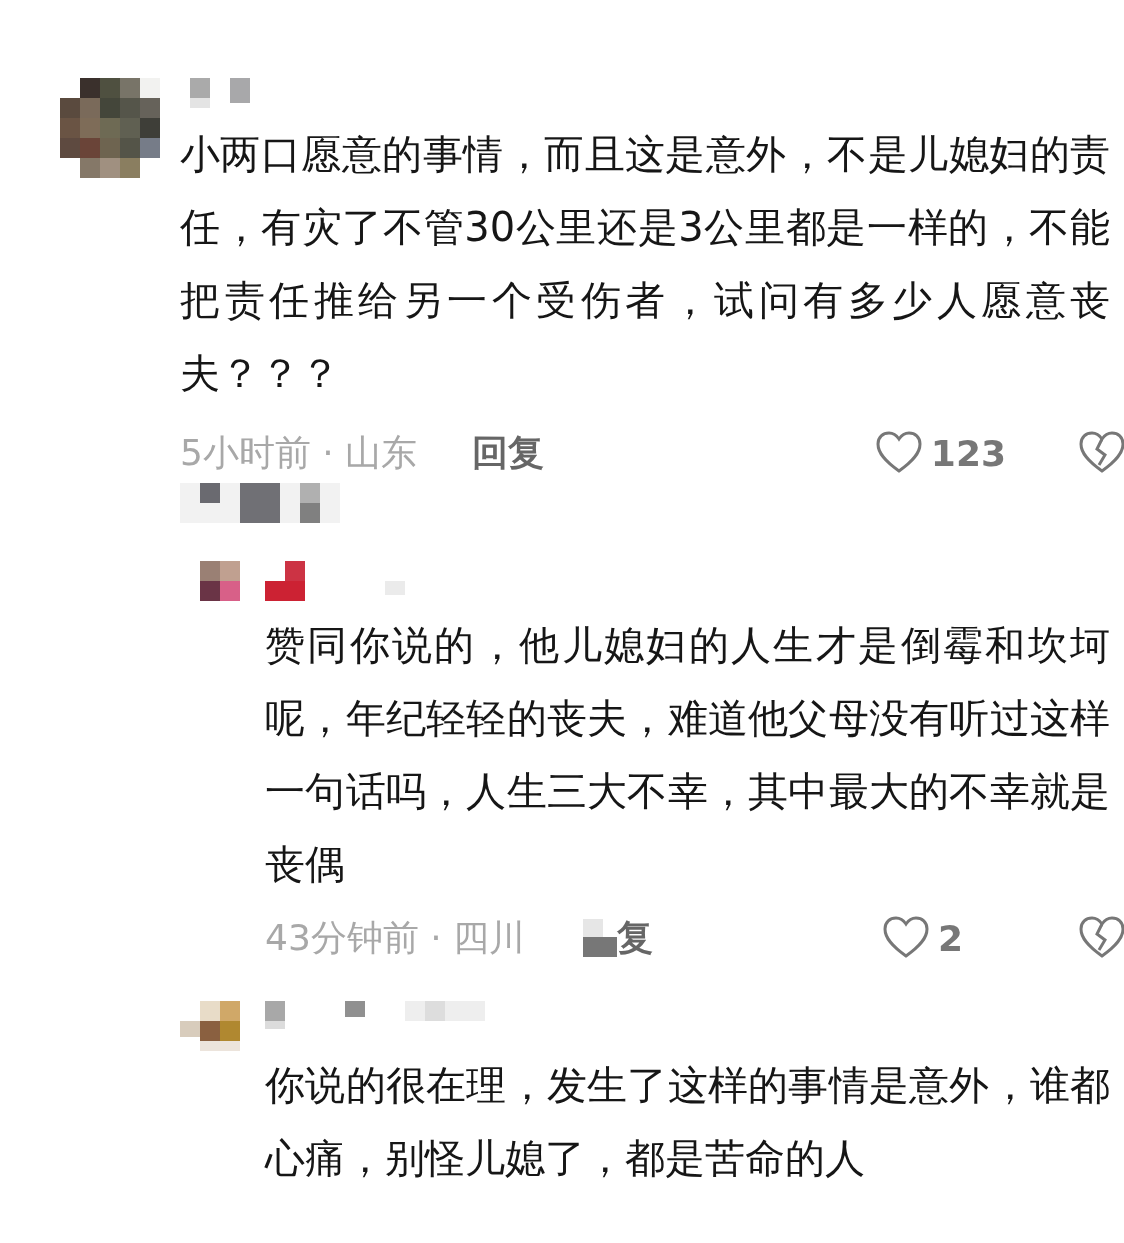  What do you see at coordinates (600, 938) in the screenshot?
I see `pixelated-mask` at bounding box center [600, 938].